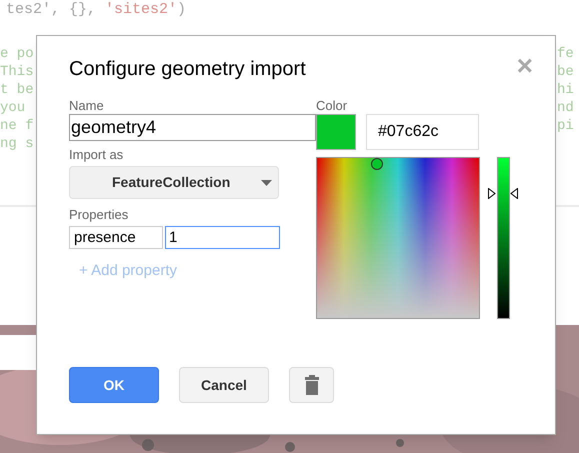 The width and height of the screenshot is (579, 453). Describe the element at coordinates (192, 127) in the screenshot. I see `name-field: geometry4` at that location.